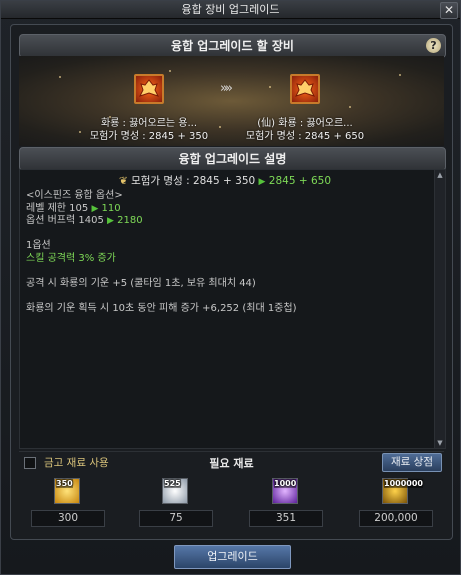 Image resolution: width=461 pixels, height=575 pixels. I want to click on item-banner, so click(231, 101).